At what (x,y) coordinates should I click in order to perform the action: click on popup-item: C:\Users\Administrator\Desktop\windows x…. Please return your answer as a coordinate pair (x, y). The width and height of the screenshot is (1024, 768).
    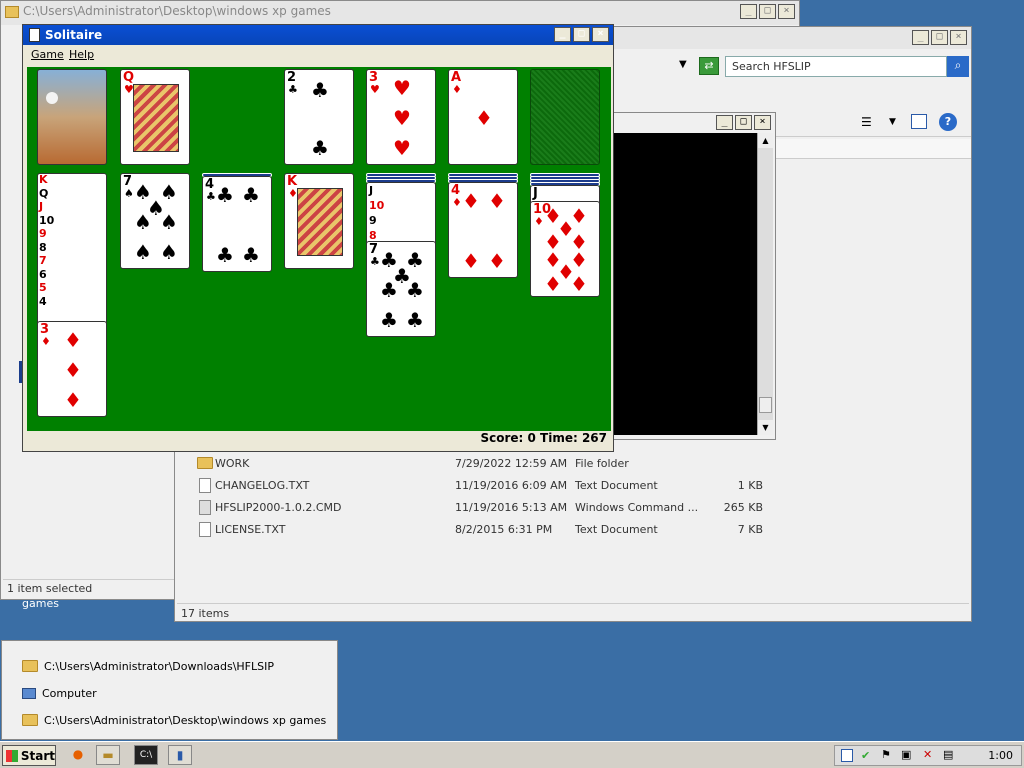
    Looking at the image, I should click on (174, 720).